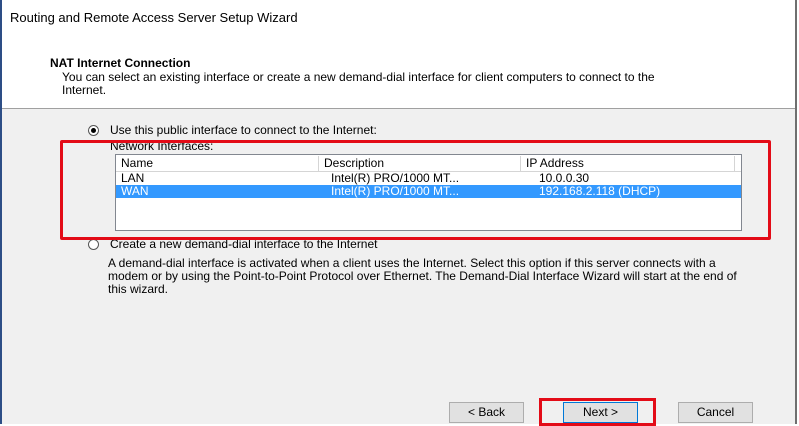  I want to click on wizard-footer, so click(398, 406).